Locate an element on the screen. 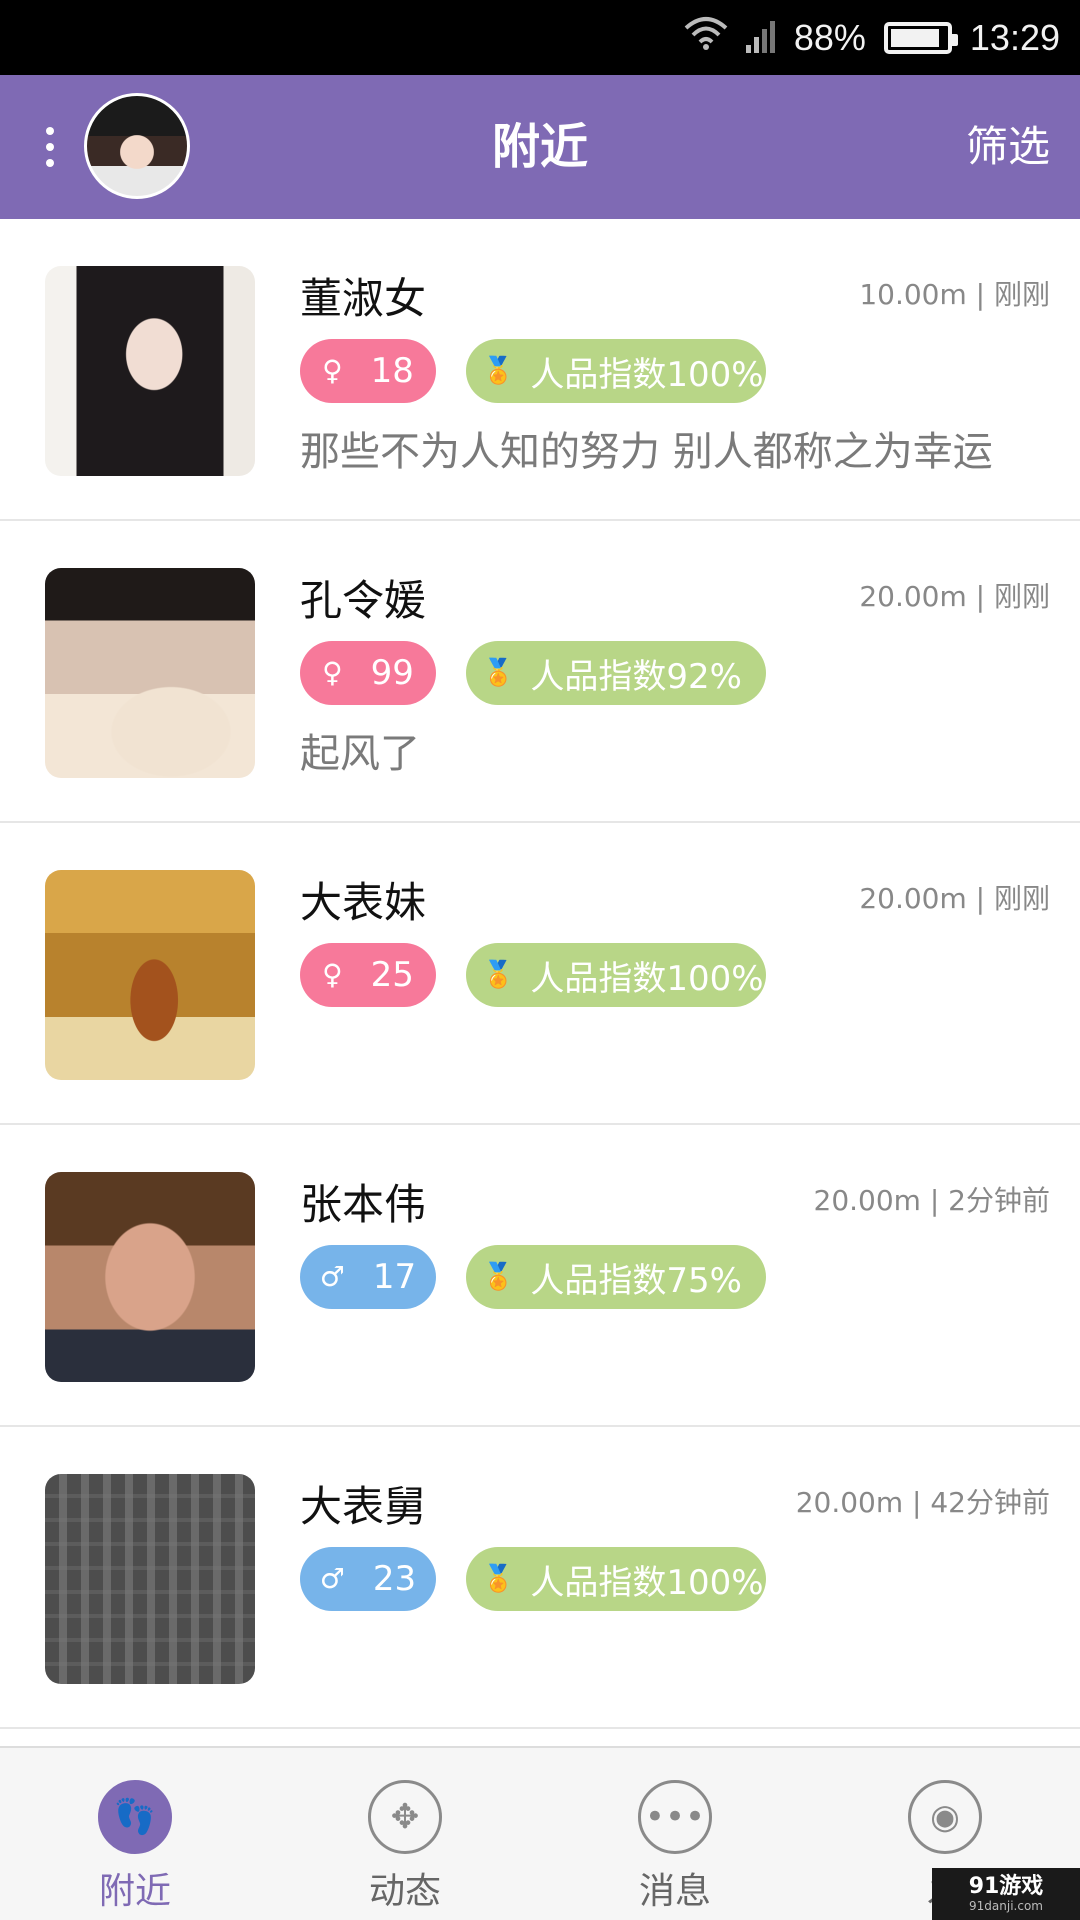  tab-nearby: 👣 附近 is located at coordinates (135, 1834).